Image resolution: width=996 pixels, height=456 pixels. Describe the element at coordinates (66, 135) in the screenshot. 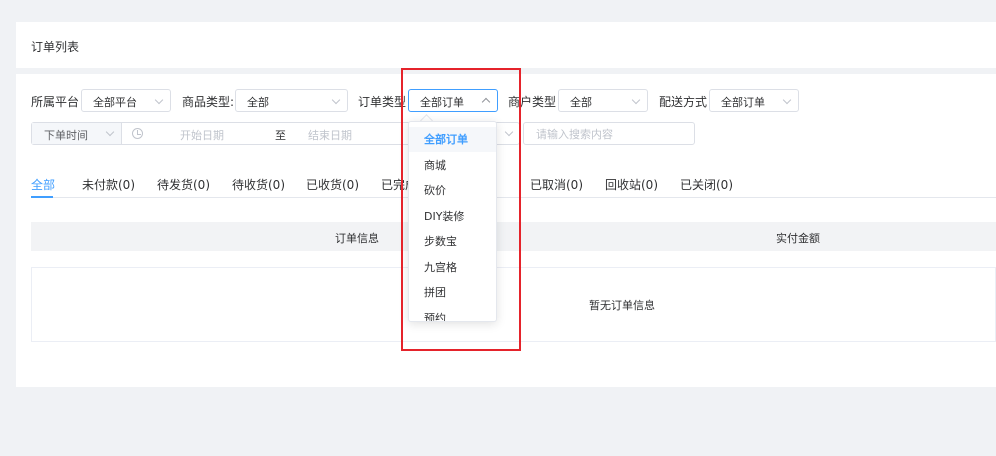

I see `date-type-value: 下单时间` at that location.